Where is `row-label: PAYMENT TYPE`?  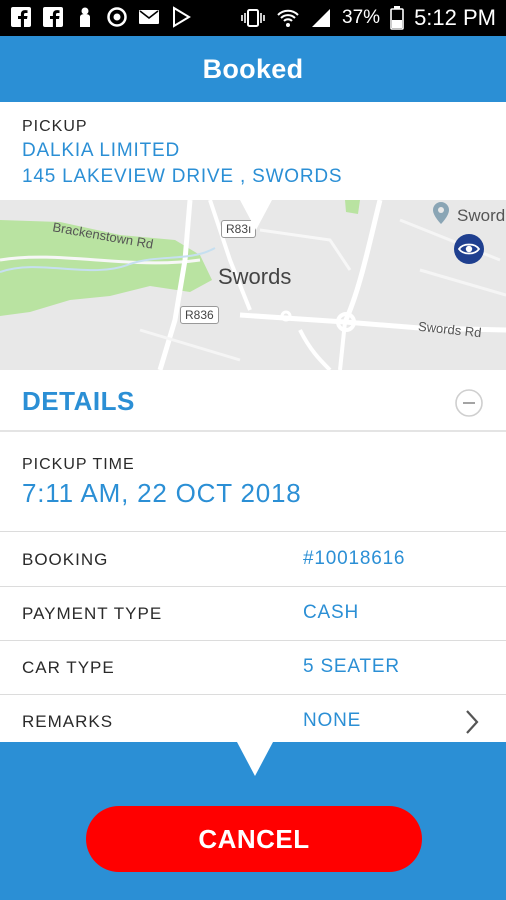
row-label: PAYMENT TYPE is located at coordinates (92, 613).